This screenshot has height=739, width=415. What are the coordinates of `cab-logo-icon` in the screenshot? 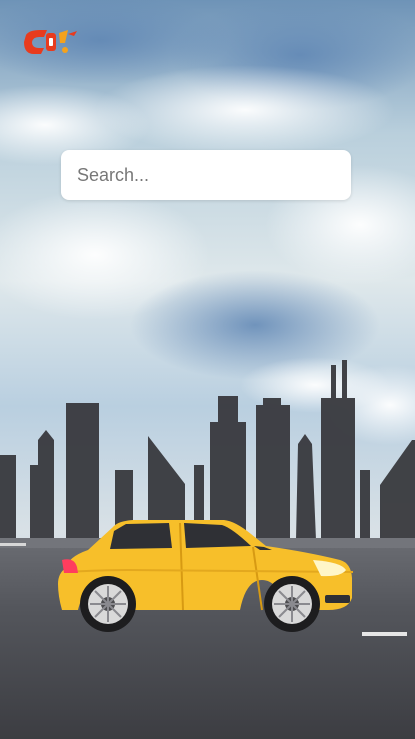 It's located at (50, 42).